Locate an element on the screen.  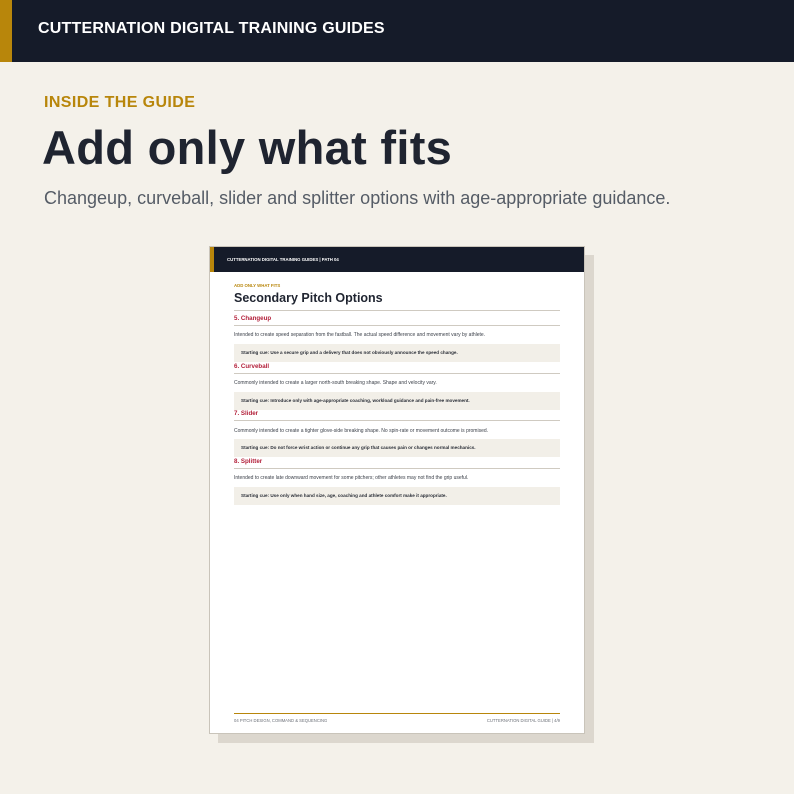
brand-title: CUTTERNATION DIGITAL TRAINING GUIDES is located at coordinates (211, 28).